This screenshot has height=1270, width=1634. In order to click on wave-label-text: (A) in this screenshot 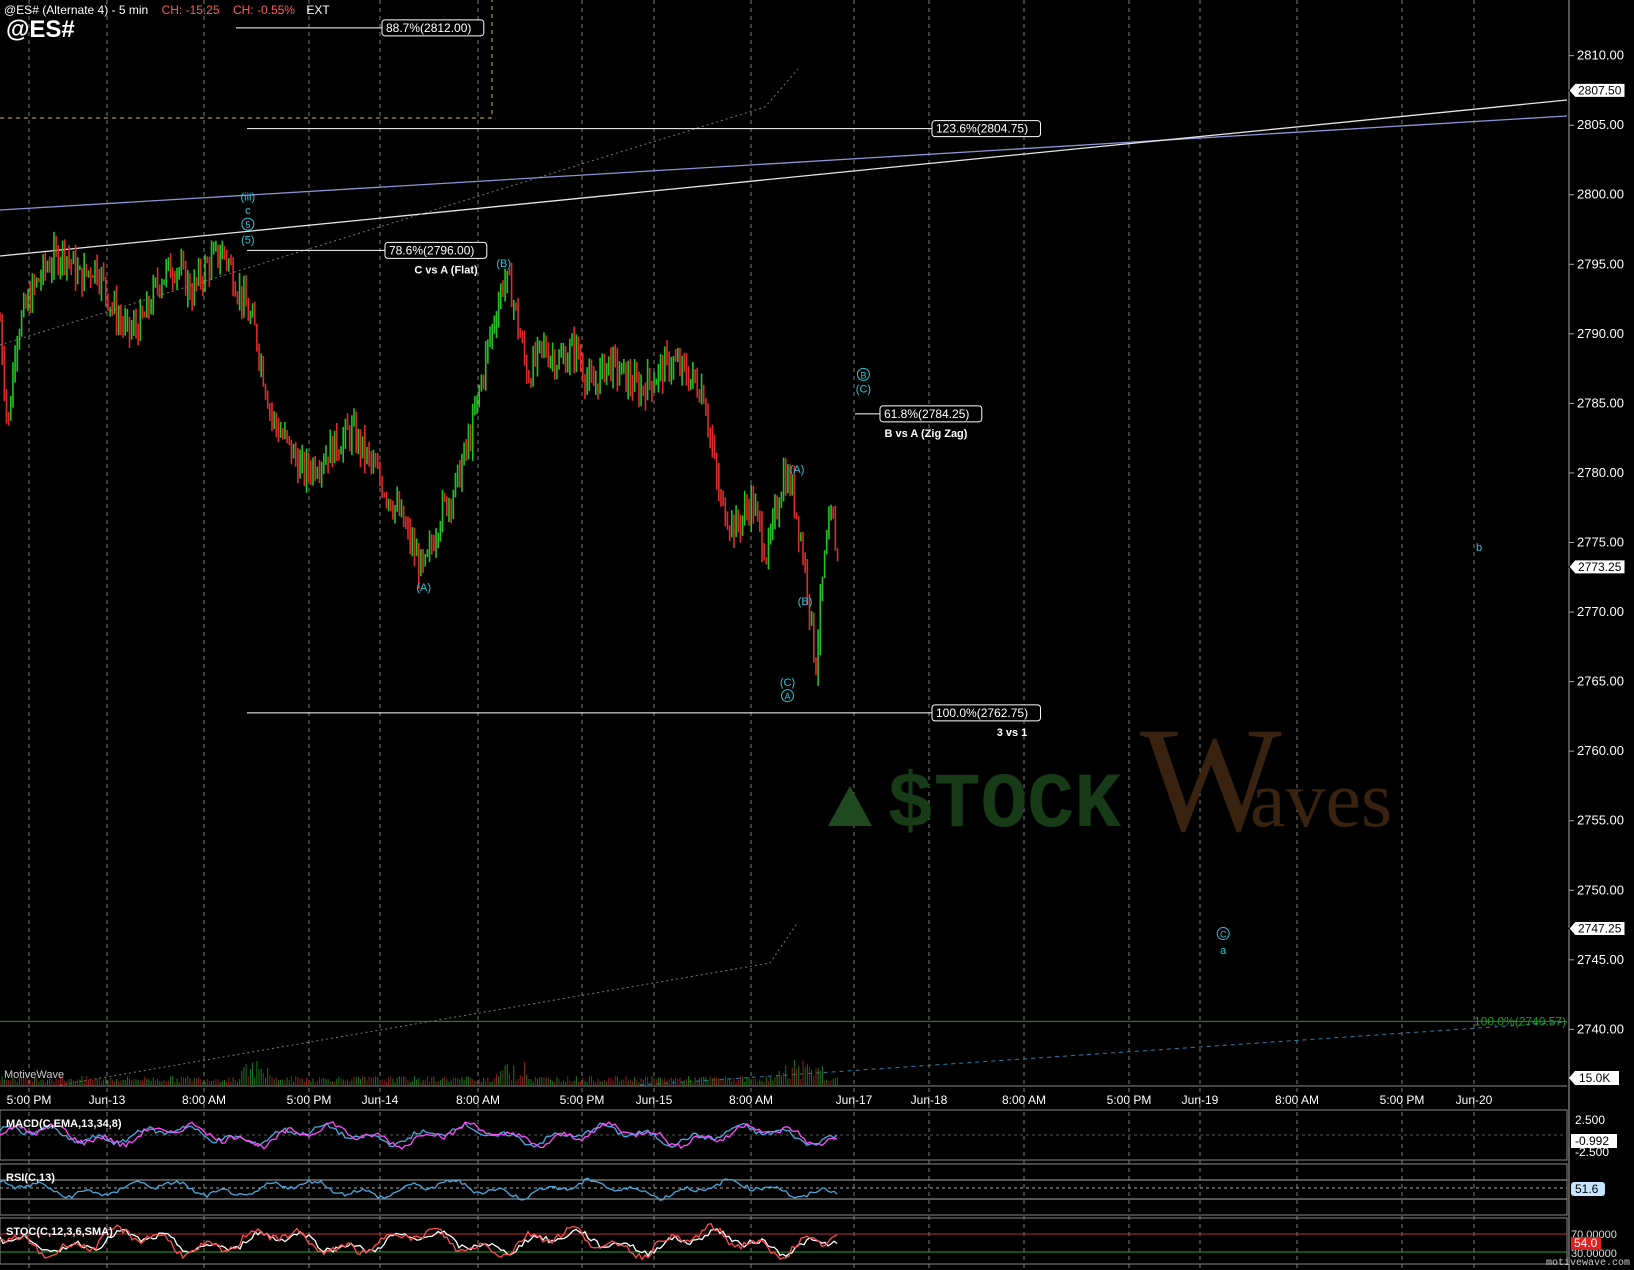, I will do `click(797, 470)`.